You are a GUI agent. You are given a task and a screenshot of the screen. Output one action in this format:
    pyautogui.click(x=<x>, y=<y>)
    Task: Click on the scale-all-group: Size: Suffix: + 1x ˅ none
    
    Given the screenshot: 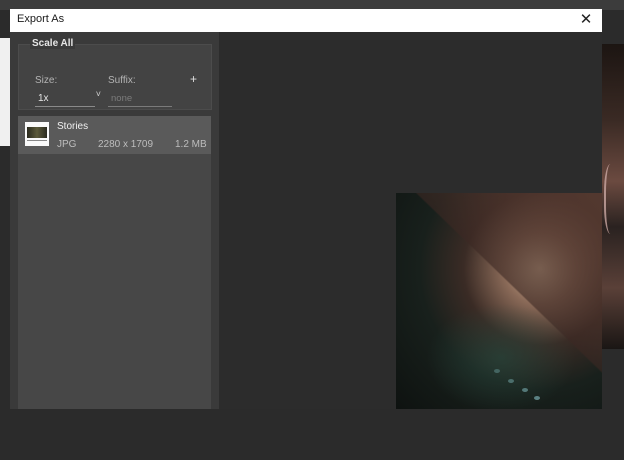 What is the action you would take?
    pyautogui.click(x=115, y=77)
    